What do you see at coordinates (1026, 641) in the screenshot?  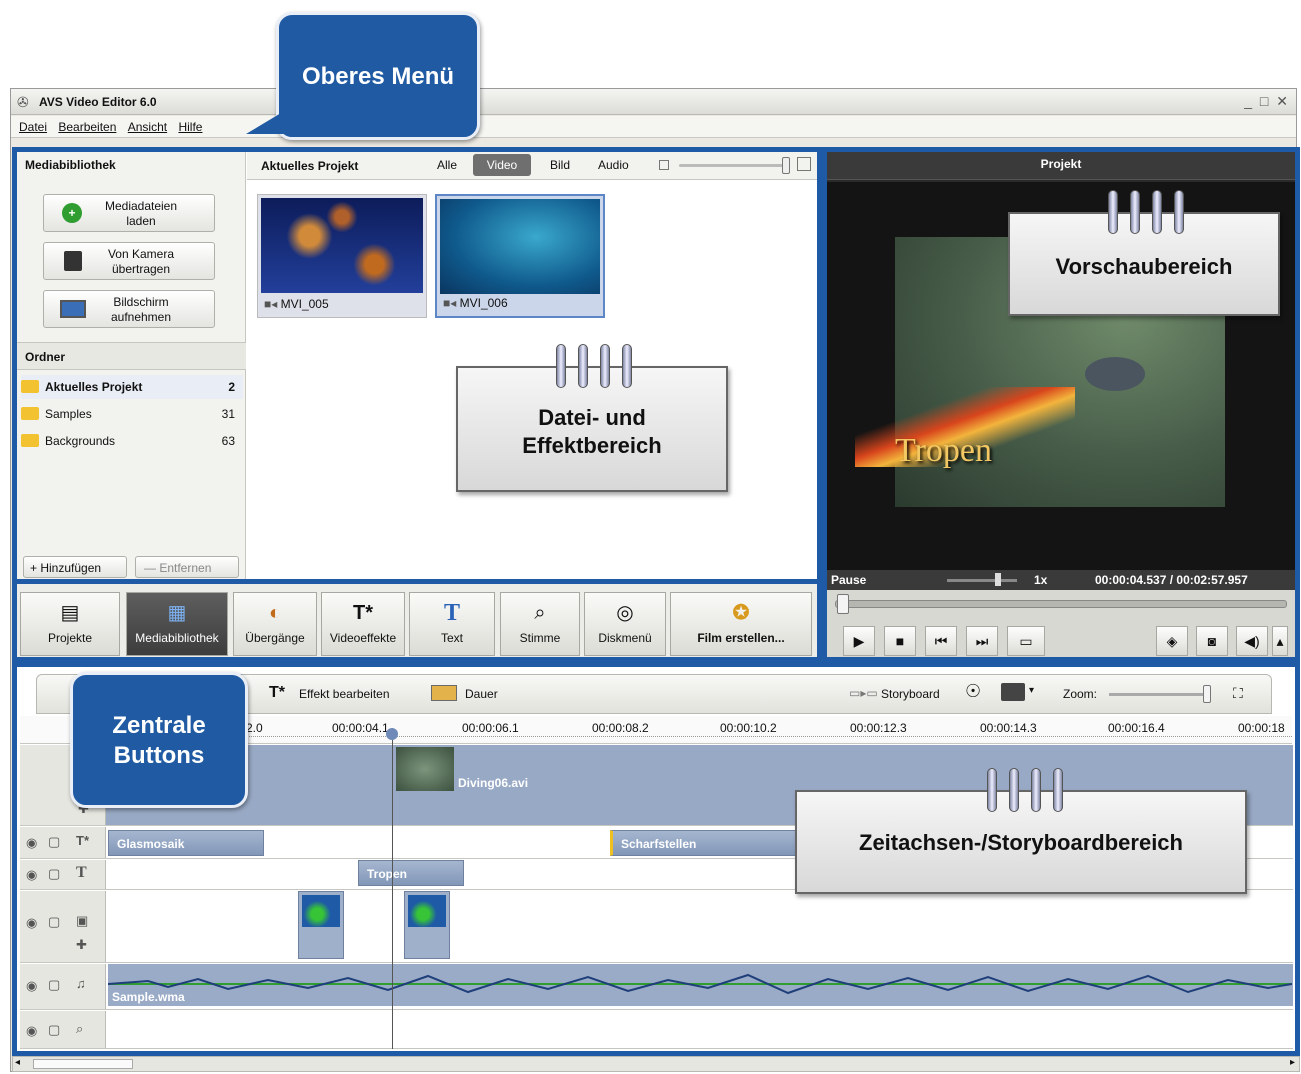 I see `fullscreen-button: ▭` at bounding box center [1026, 641].